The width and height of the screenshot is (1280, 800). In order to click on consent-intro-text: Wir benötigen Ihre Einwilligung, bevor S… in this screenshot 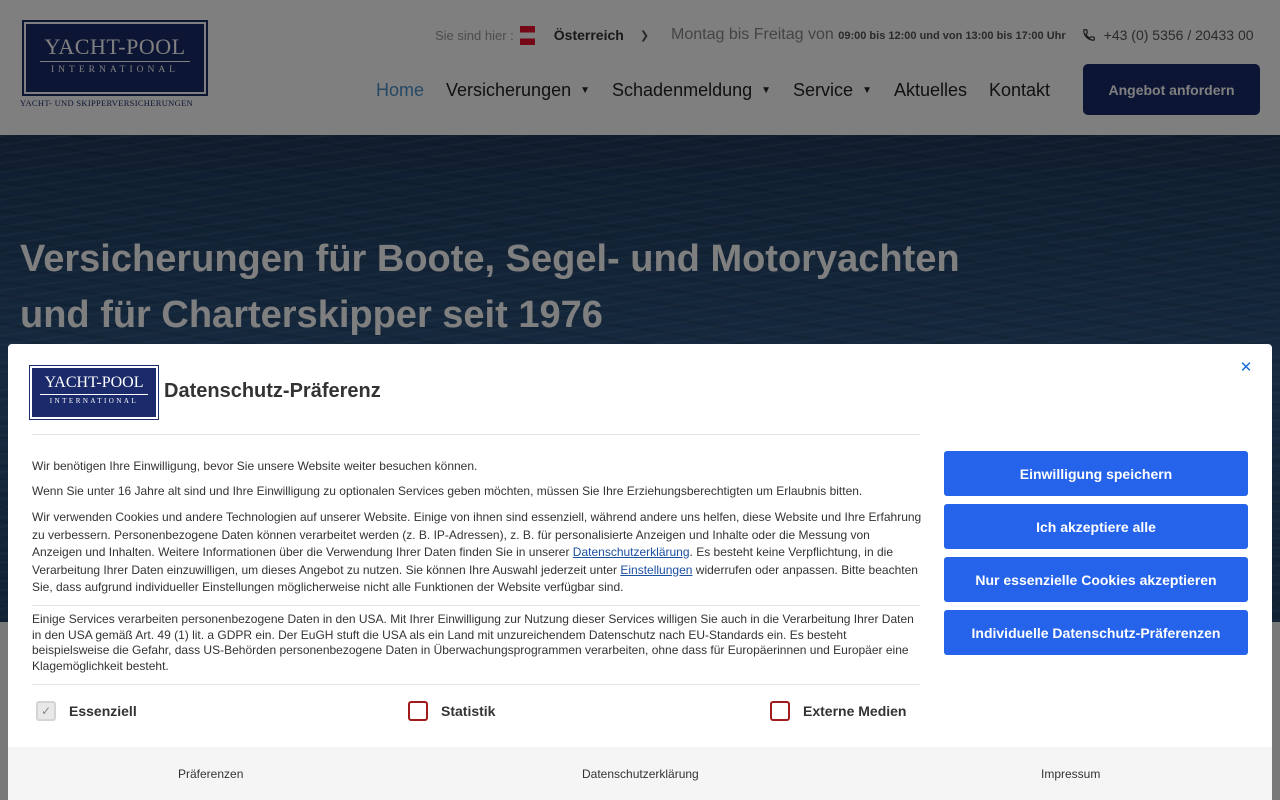, I will do `click(255, 466)`.